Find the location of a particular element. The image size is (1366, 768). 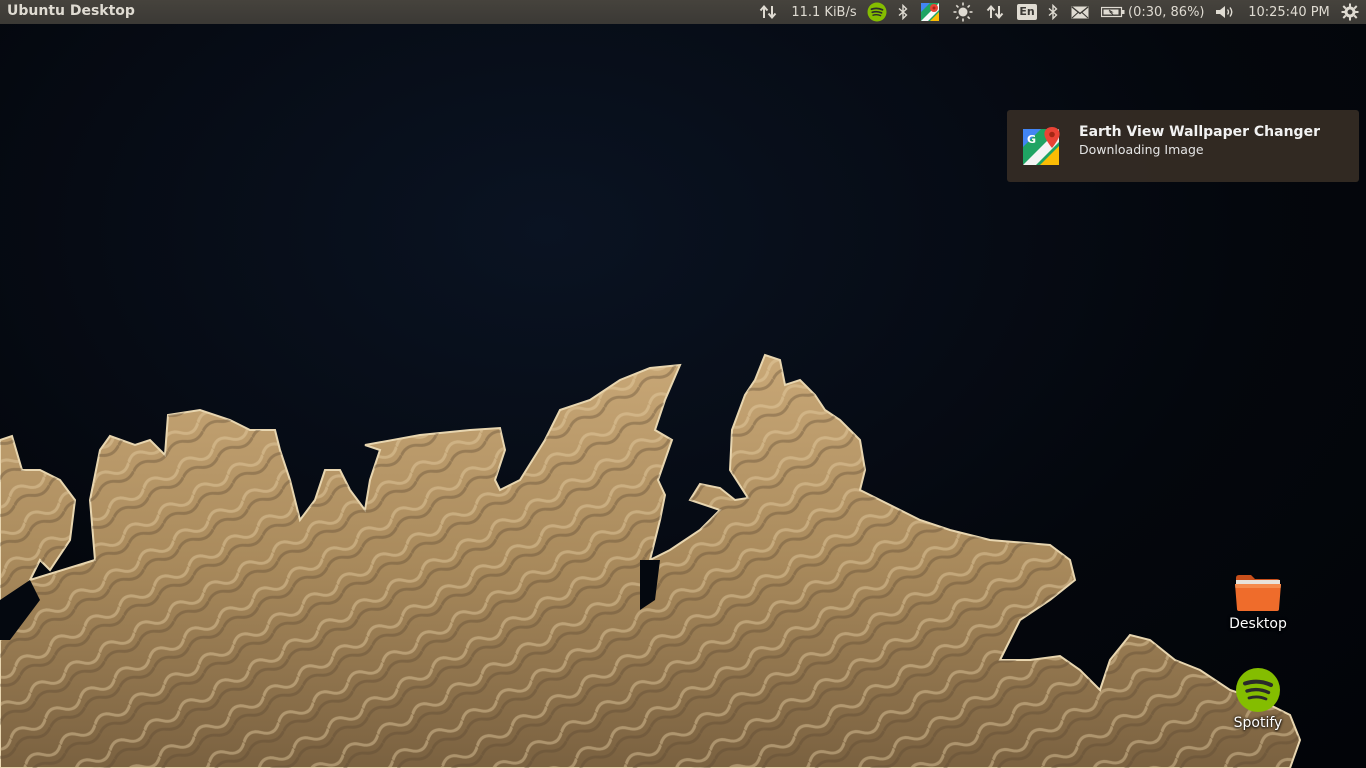

desktop-spotify: Spotify is located at coordinates (1258, 699).